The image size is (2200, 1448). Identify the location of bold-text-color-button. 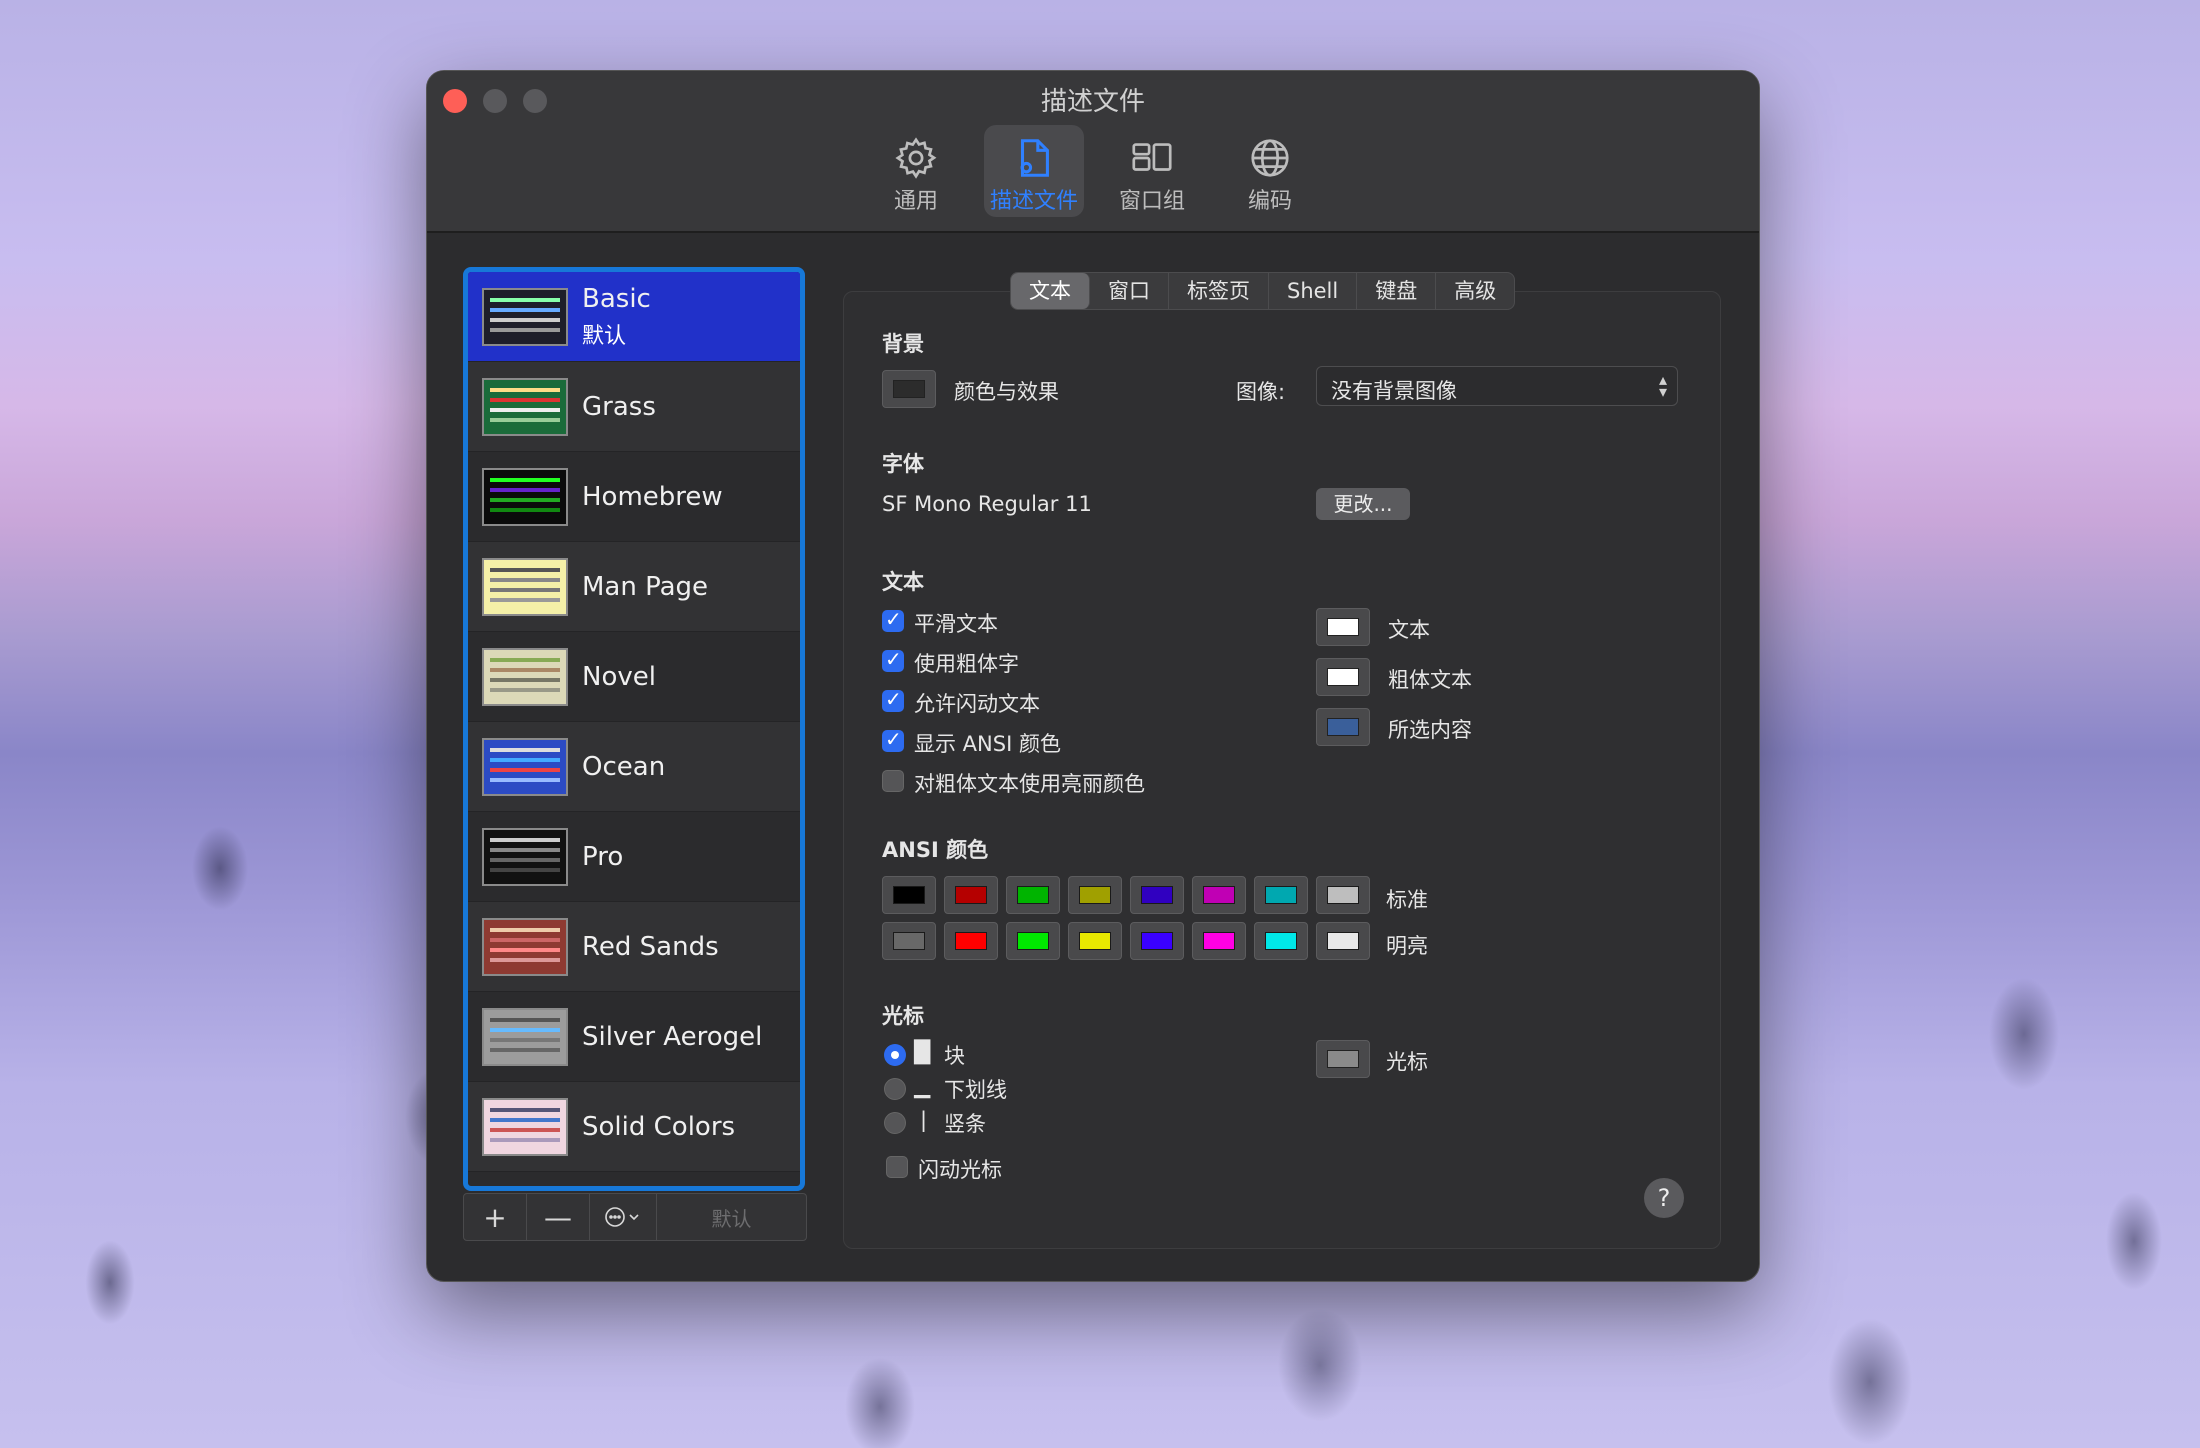
(1343, 677).